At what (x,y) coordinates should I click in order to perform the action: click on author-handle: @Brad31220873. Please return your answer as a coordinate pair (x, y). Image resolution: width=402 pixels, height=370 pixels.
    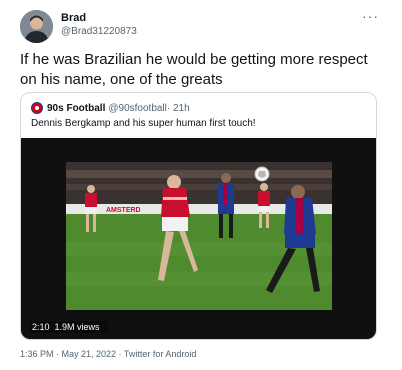
    Looking at the image, I should click on (99, 31).